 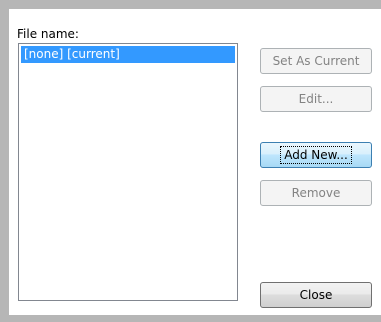 I want to click on close-button: Close, so click(x=316, y=295).